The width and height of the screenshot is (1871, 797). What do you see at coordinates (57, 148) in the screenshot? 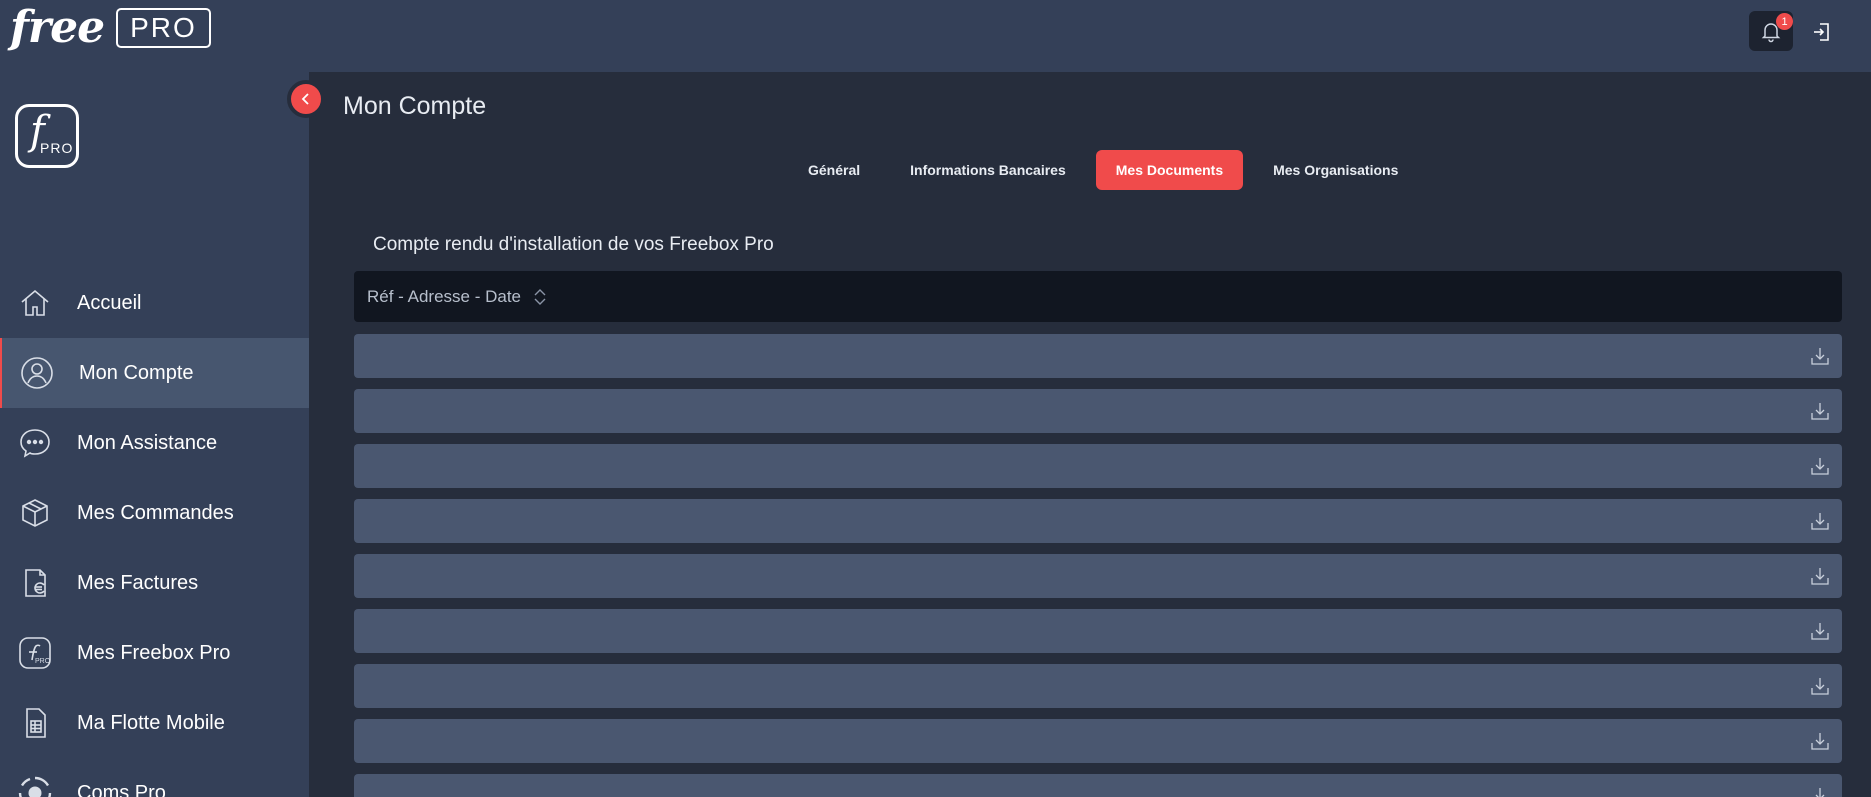
I see `logo-sub: PRO` at bounding box center [57, 148].